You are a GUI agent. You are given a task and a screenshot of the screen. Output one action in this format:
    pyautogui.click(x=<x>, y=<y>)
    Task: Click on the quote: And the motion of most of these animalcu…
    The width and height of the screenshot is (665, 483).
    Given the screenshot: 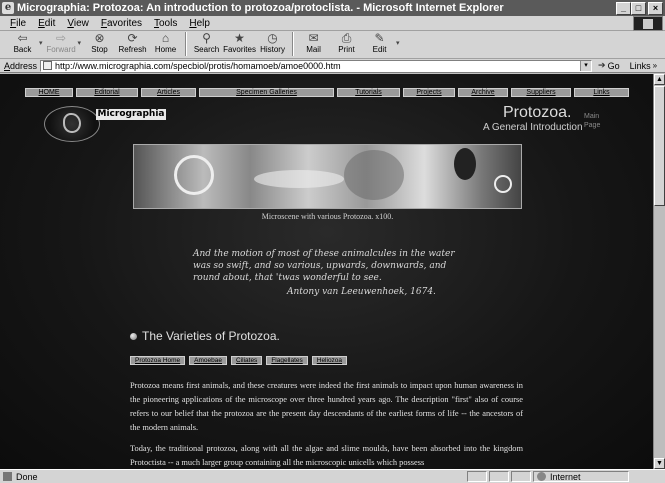 What is the action you would take?
    pyautogui.click(x=338, y=266)
    